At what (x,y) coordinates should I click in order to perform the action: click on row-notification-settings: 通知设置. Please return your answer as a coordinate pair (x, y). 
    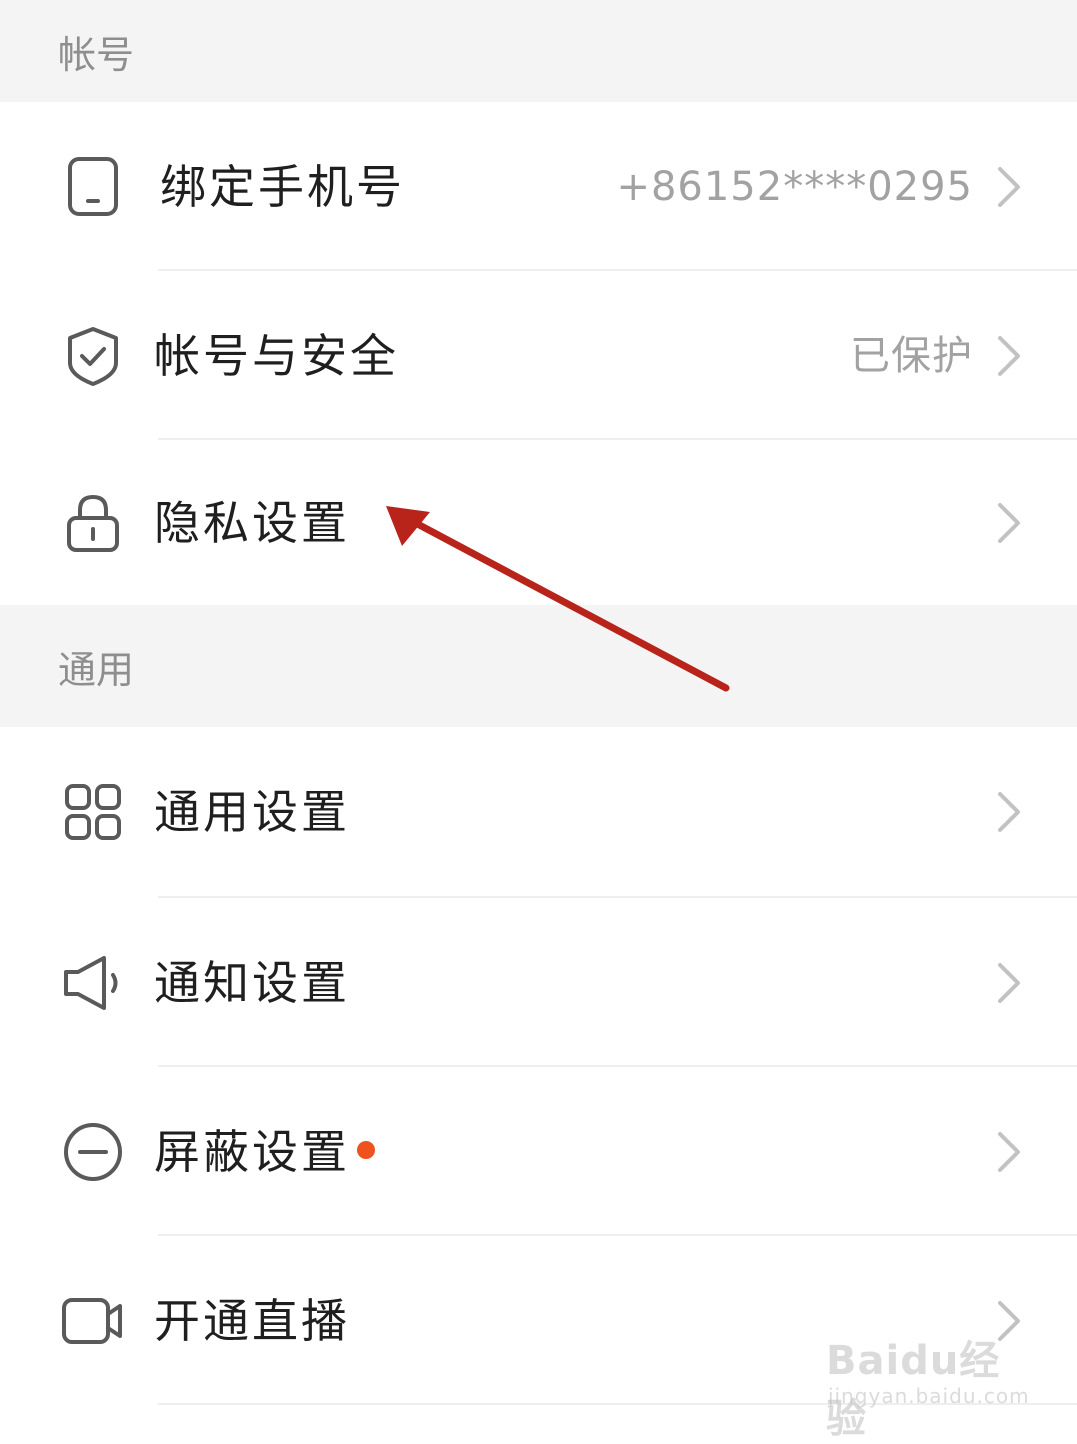
    Looking at the image, I should click on (538, 982).